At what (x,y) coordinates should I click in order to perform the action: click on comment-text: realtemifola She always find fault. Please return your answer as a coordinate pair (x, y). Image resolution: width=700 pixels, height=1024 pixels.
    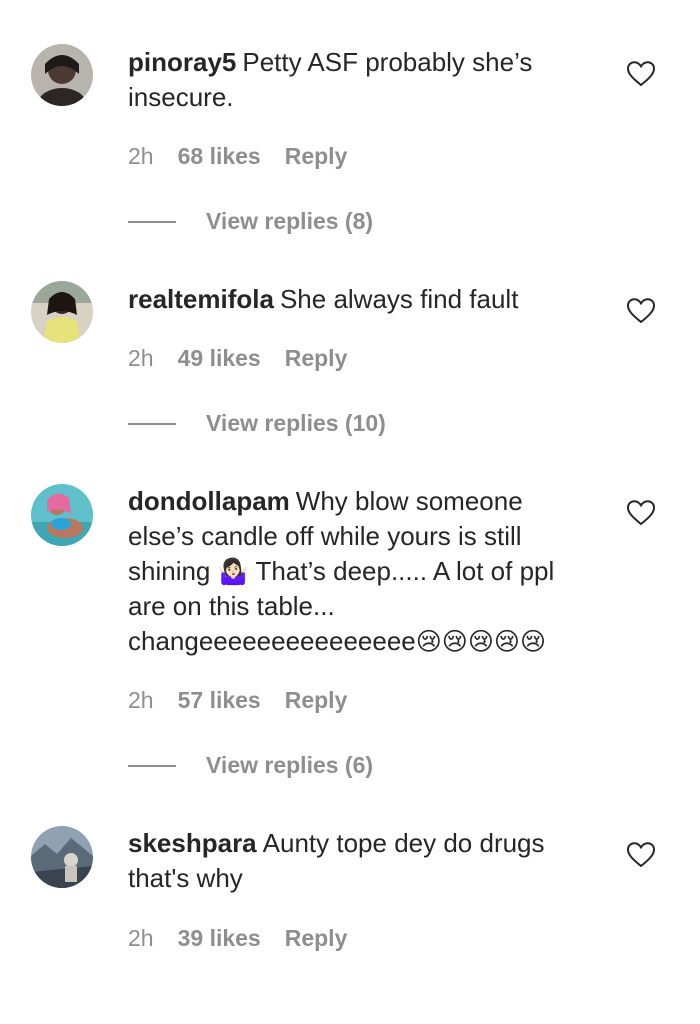
    Looking at the image, I should click on (358, 299).